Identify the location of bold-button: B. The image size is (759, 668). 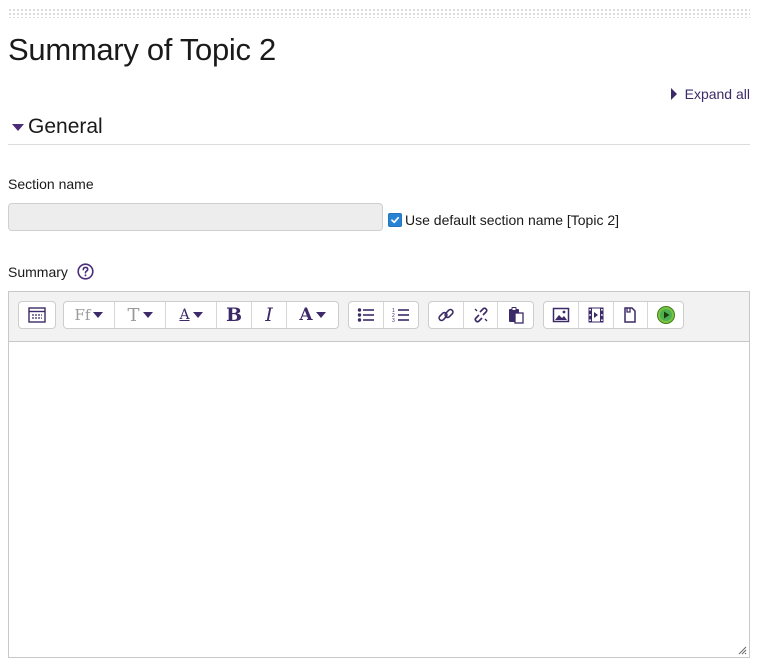
(234, 315).